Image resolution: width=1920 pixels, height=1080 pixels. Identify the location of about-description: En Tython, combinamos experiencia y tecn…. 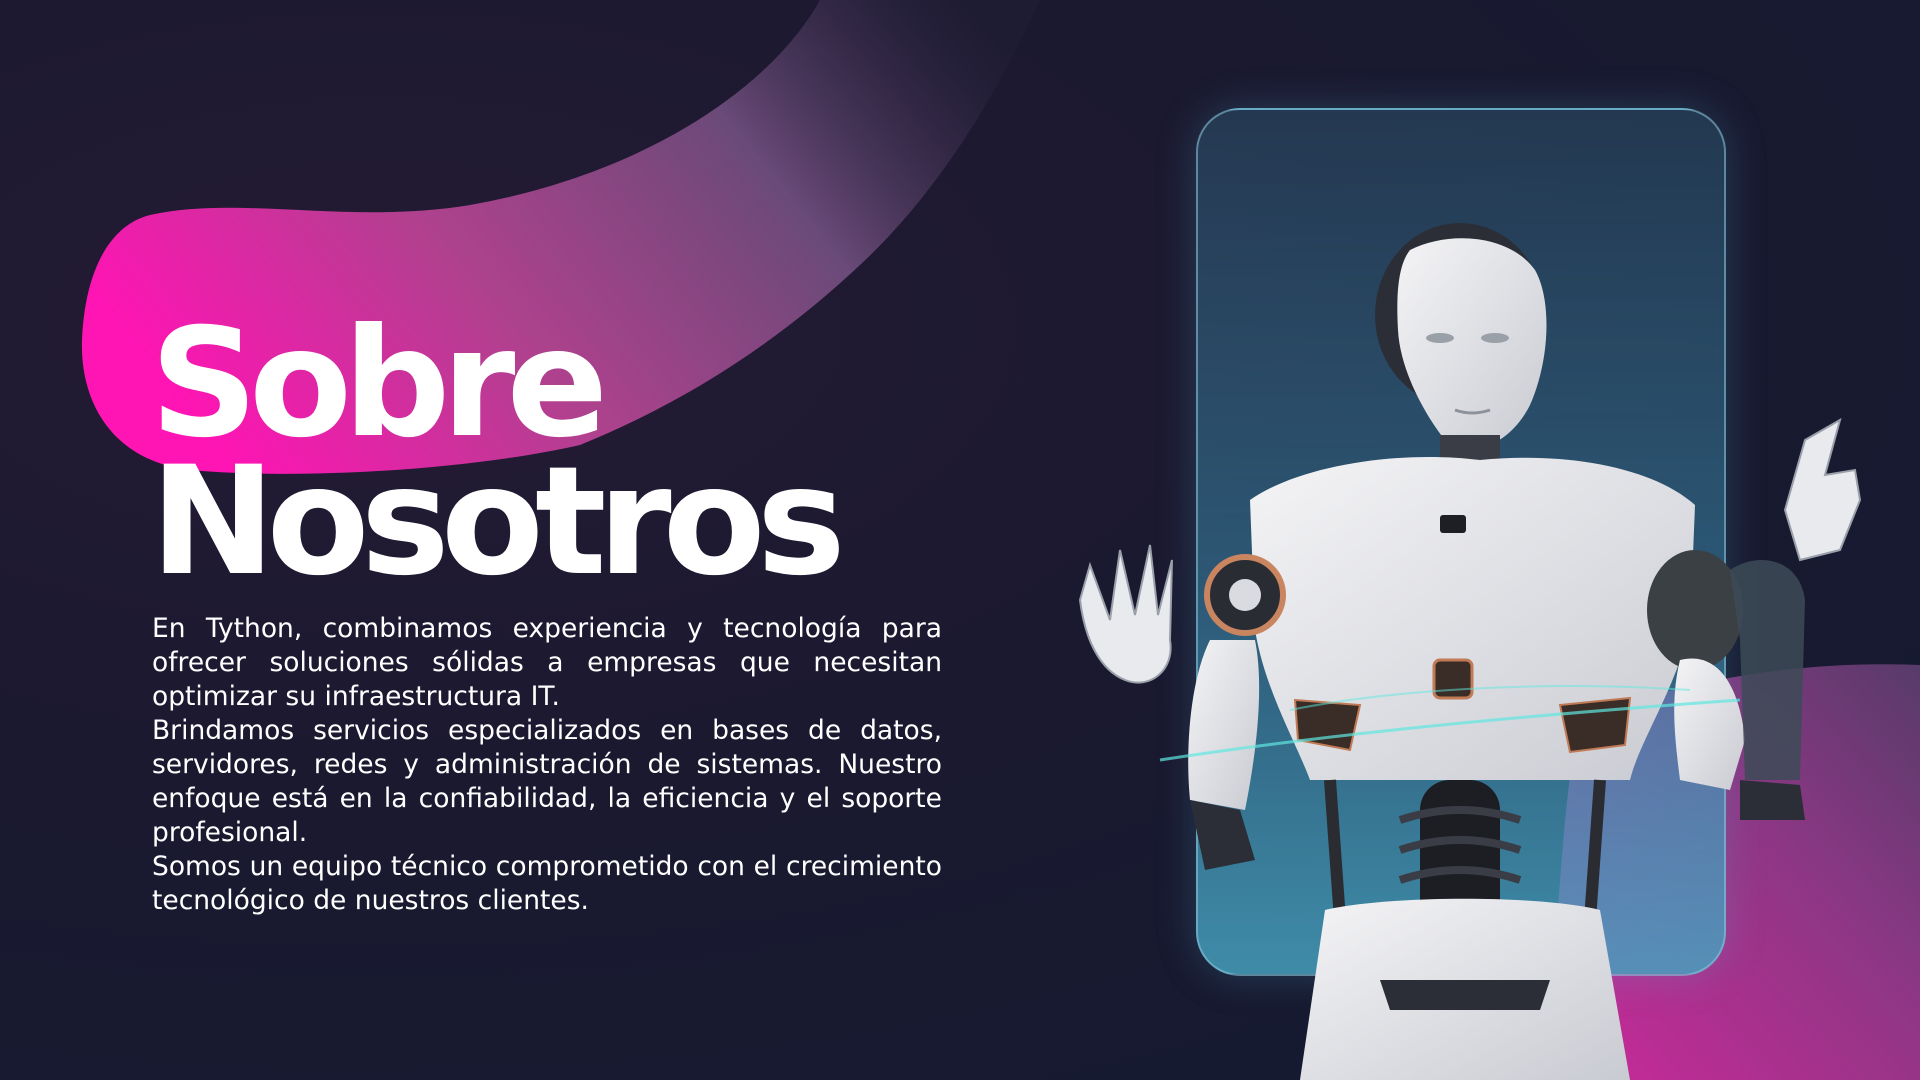
(547, 765).